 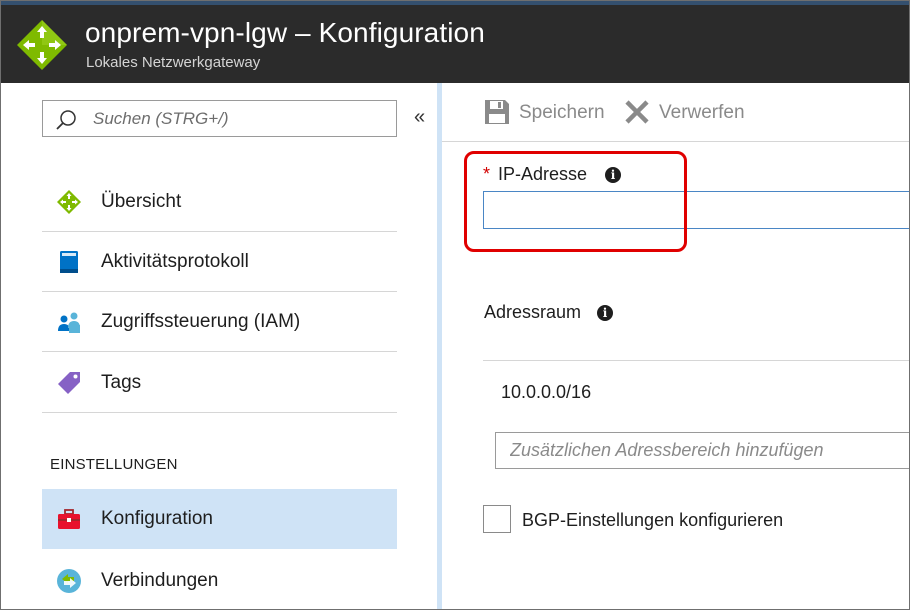 I want to click on header-accent-strip, so click(x=455, y=3).